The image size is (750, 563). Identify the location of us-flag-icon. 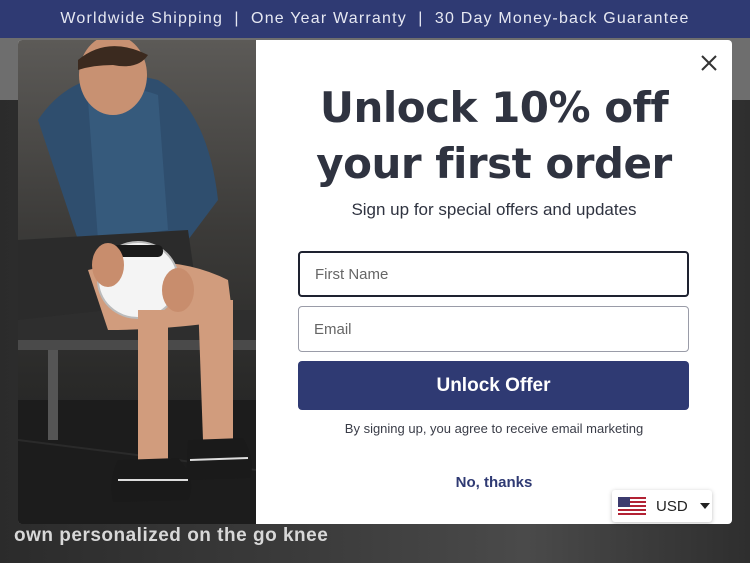
(632, 506).